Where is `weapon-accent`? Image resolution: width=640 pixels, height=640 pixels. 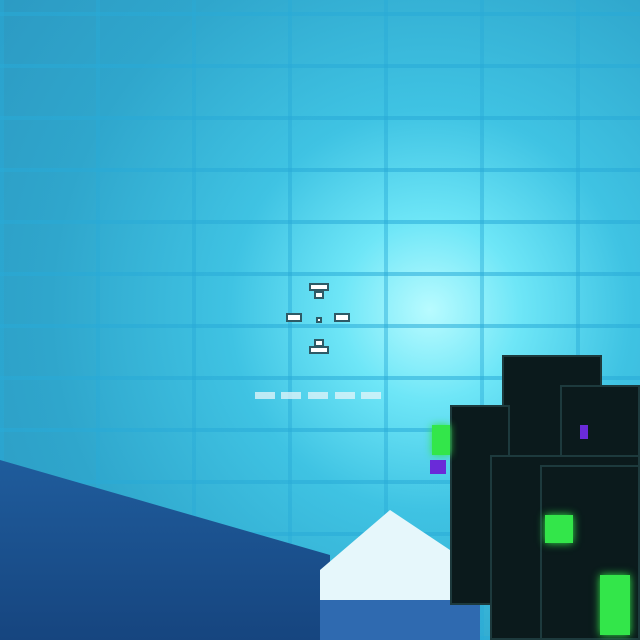 weapon-accent is located at coordinates (438, 467).